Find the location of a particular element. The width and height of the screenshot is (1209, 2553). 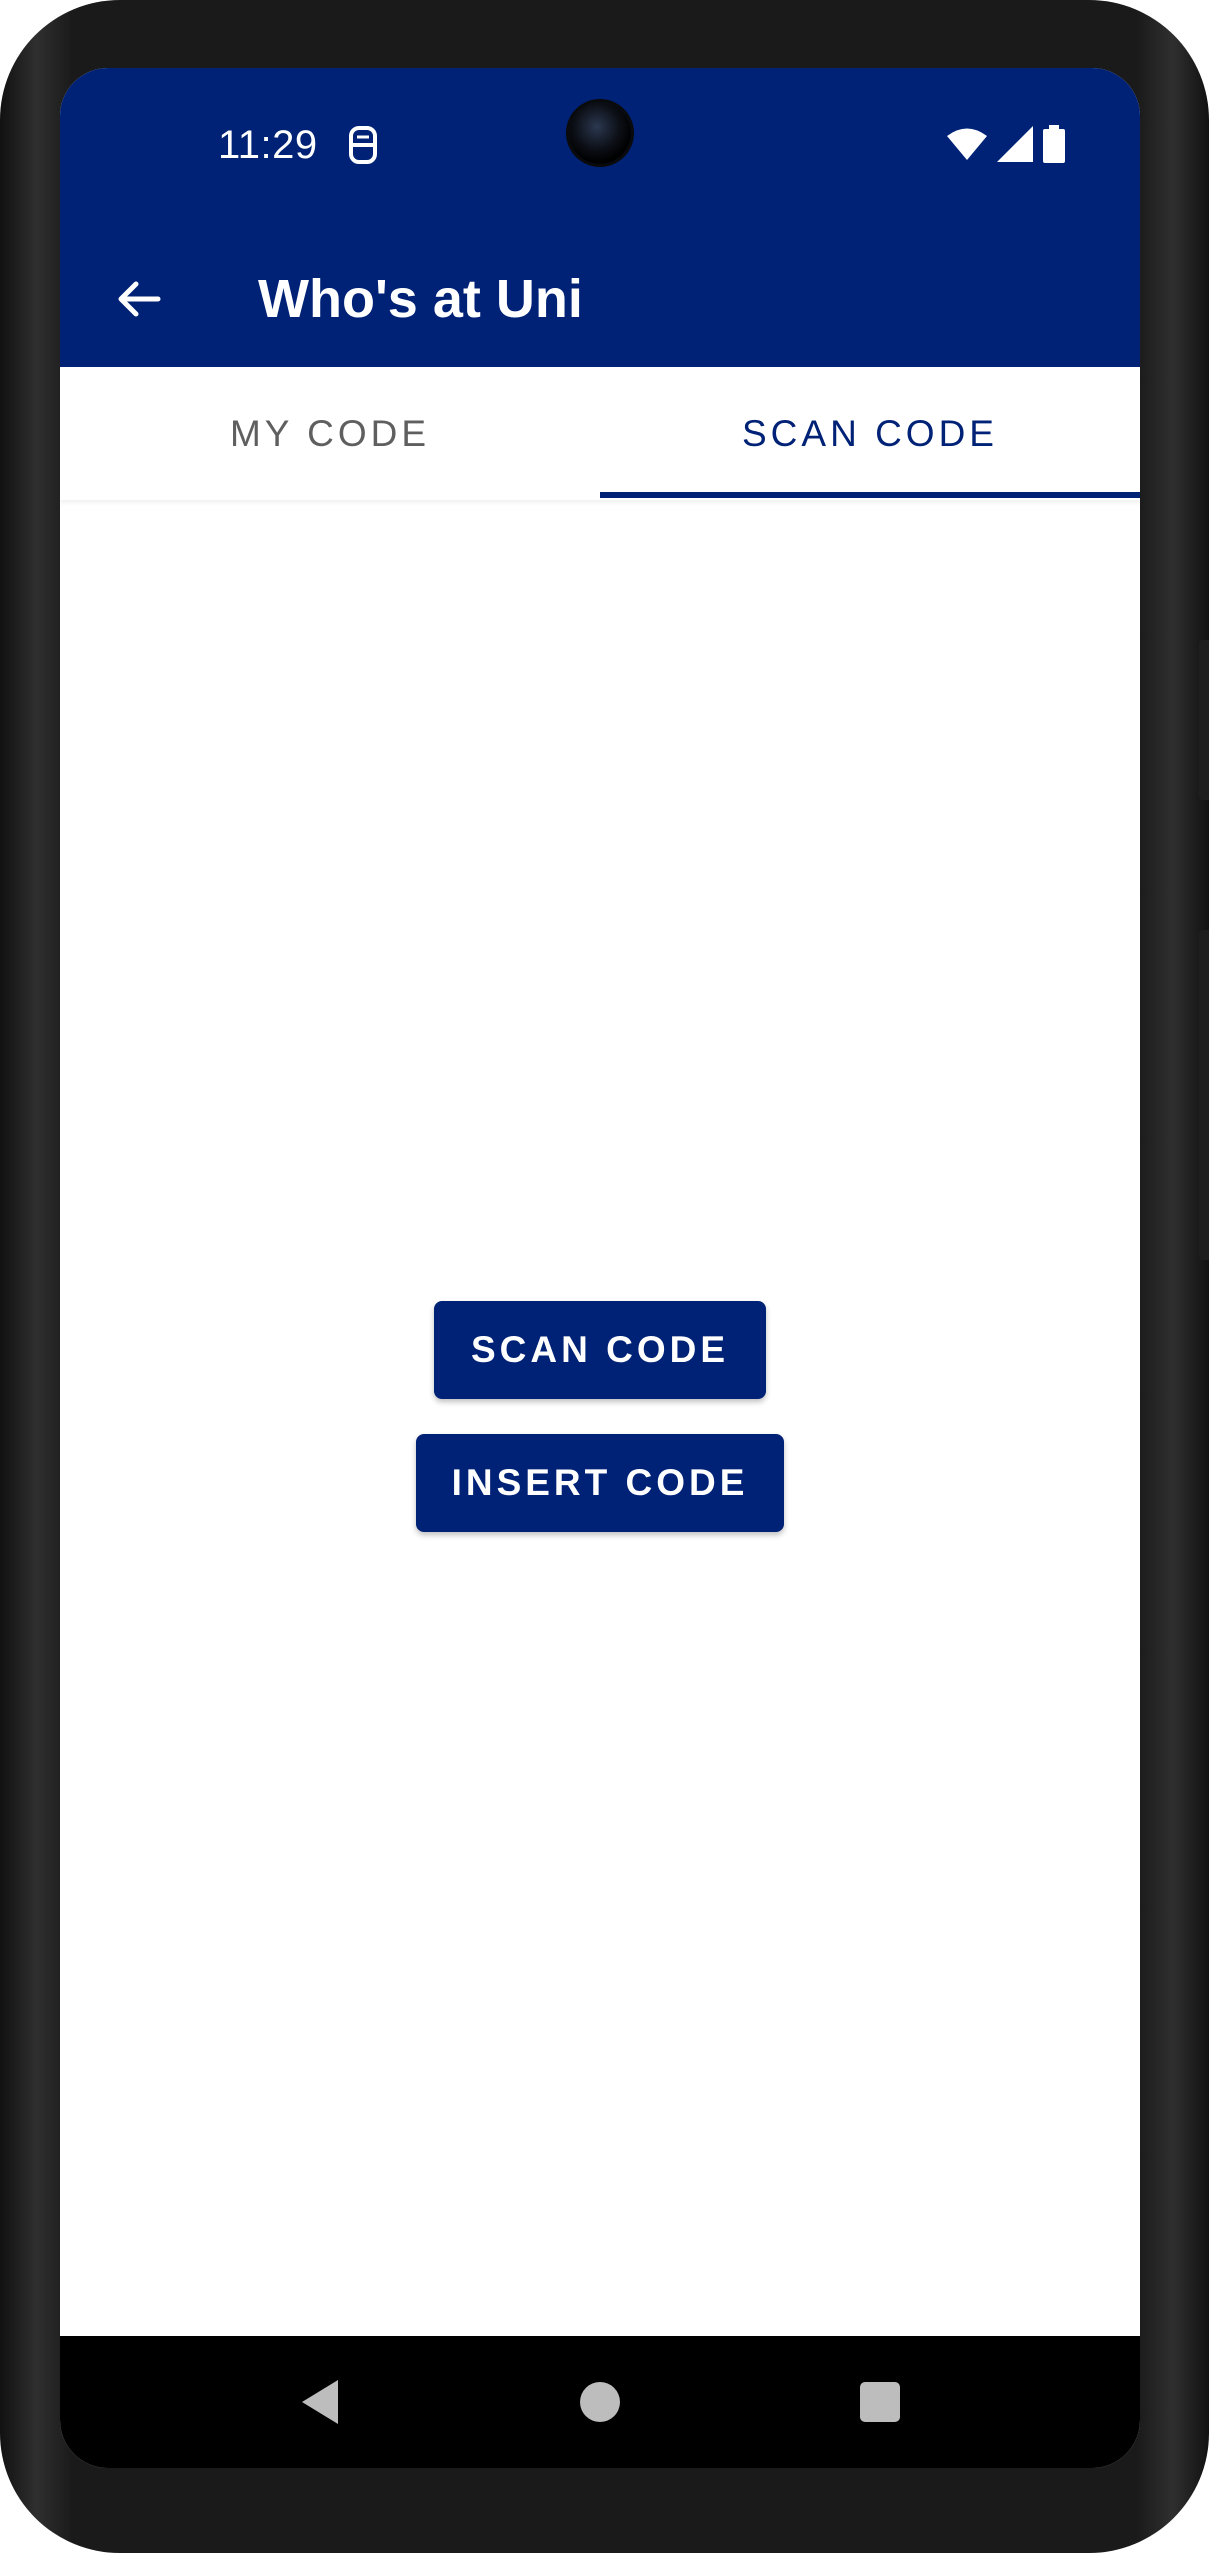

nav-home-button is located at coordinates (600, 2402).